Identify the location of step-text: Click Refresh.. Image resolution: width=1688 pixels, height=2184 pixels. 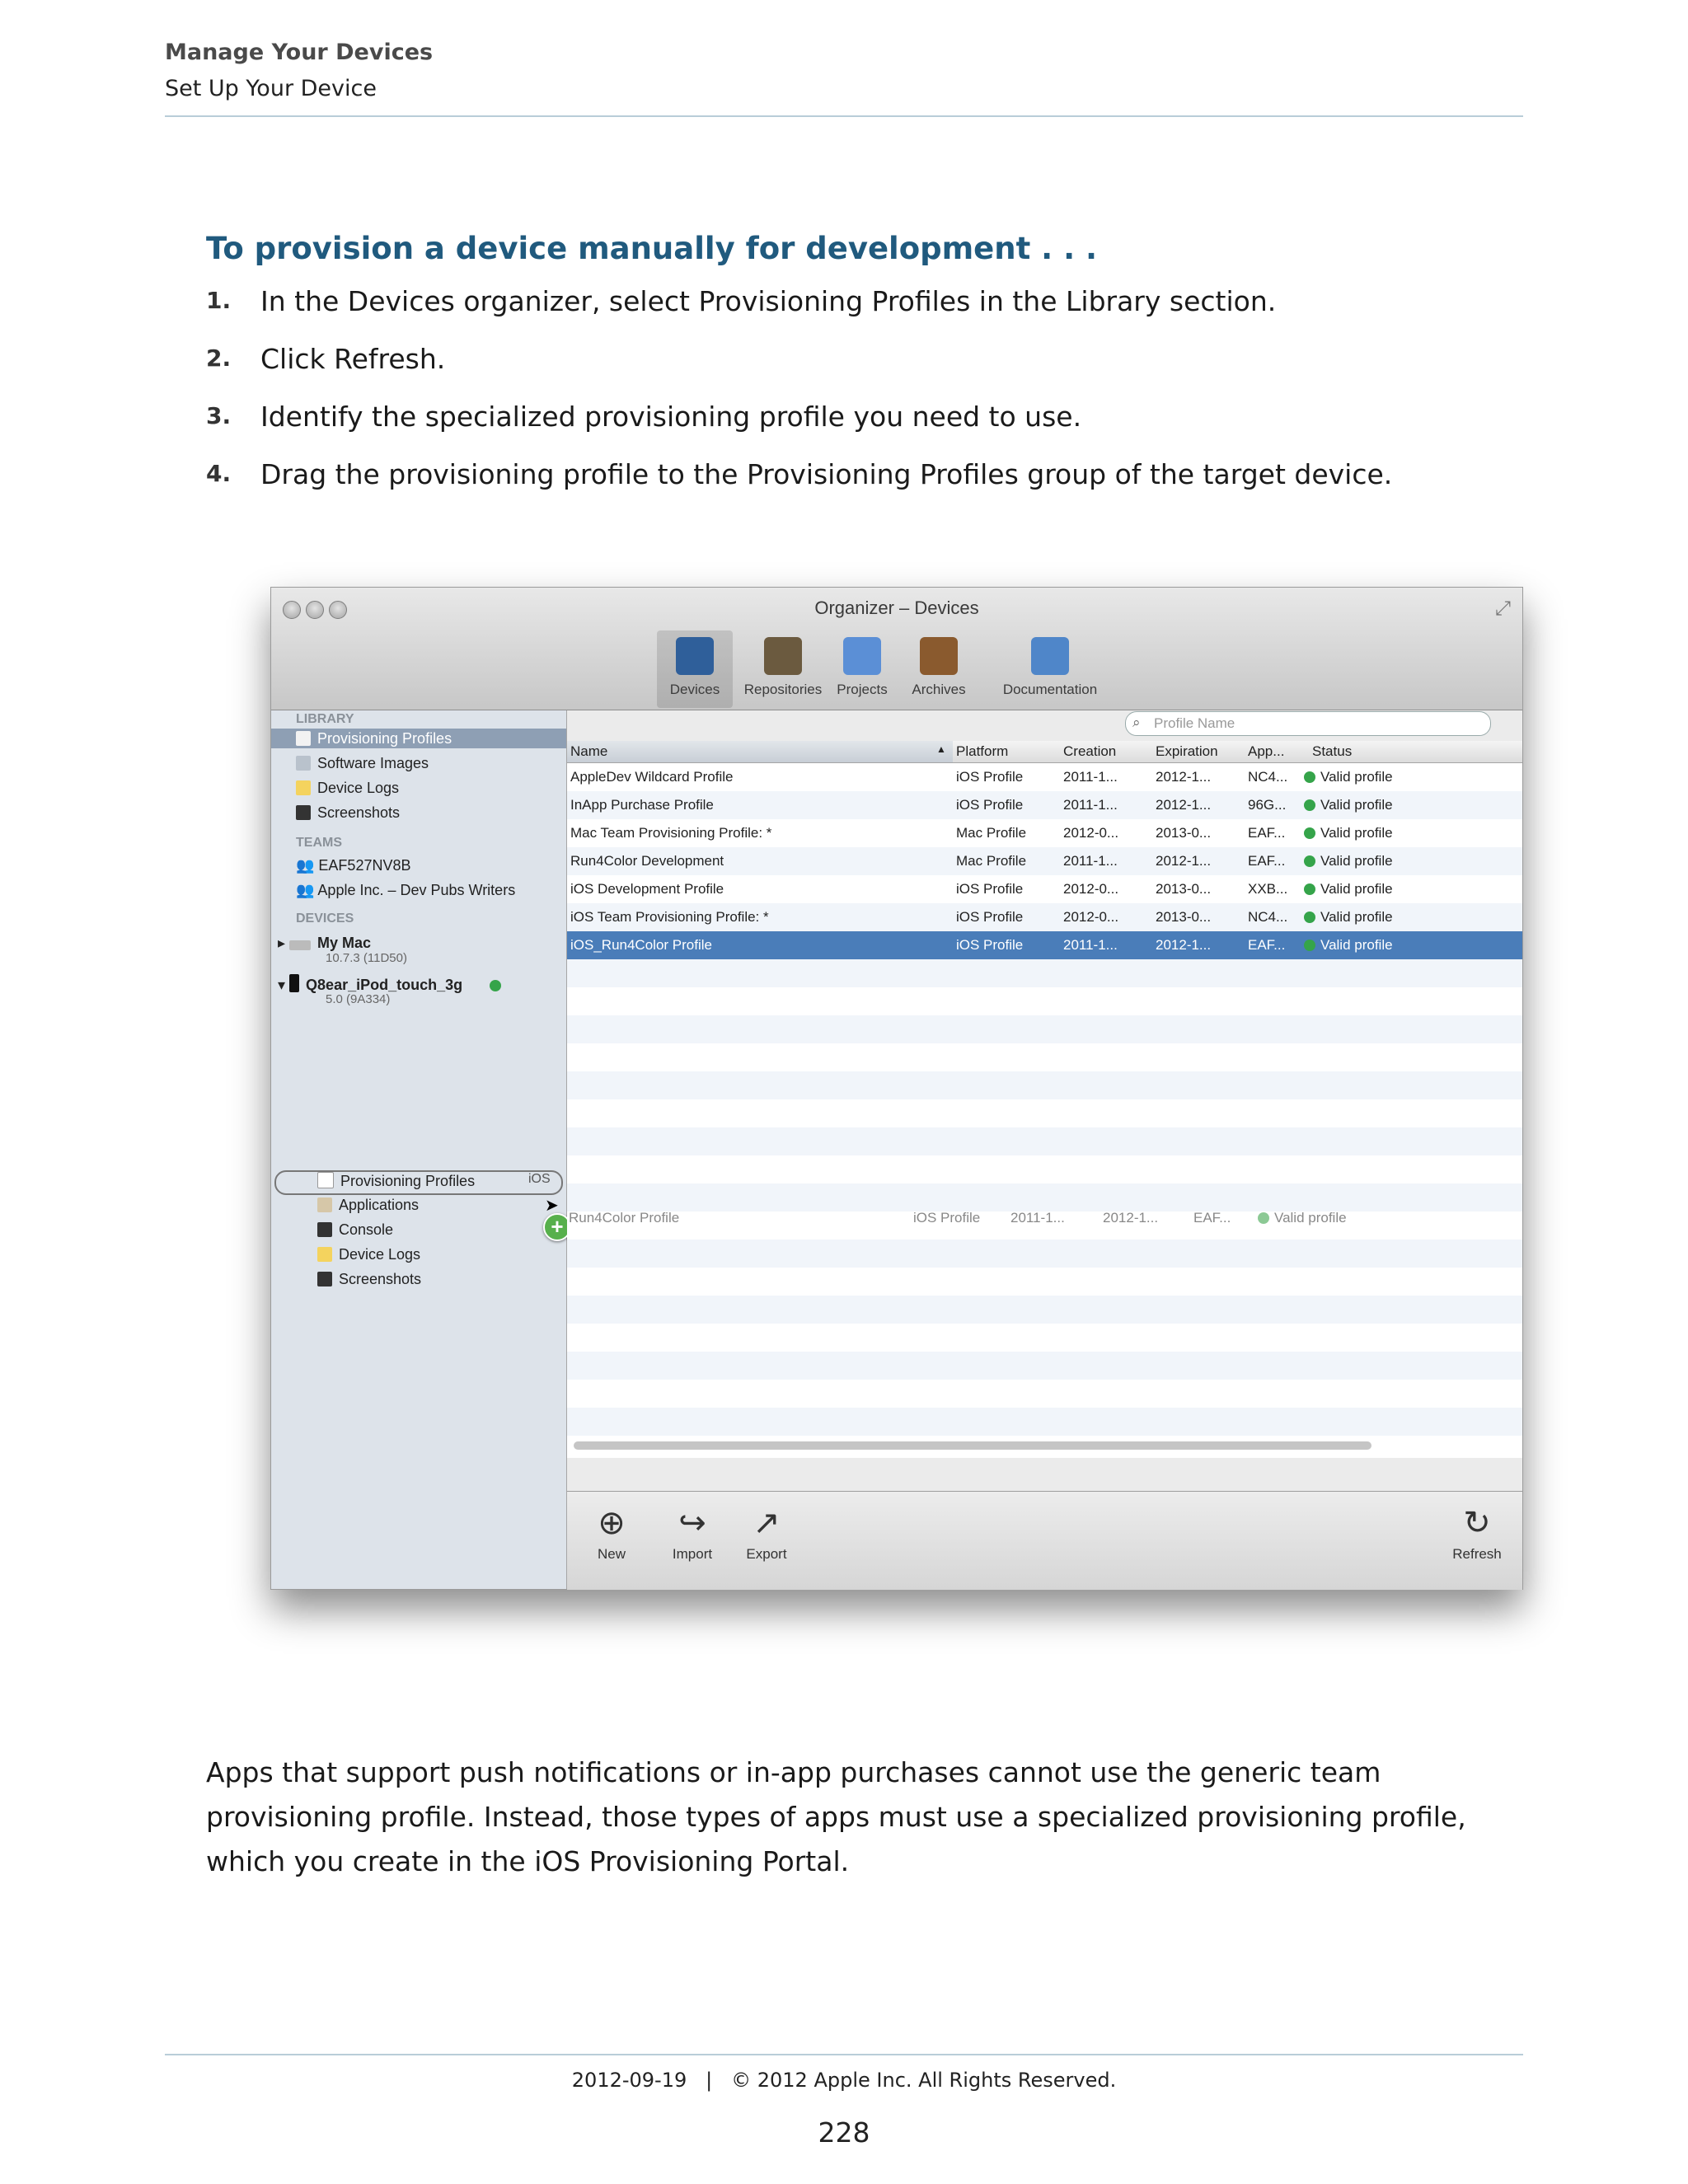
(353, 359).